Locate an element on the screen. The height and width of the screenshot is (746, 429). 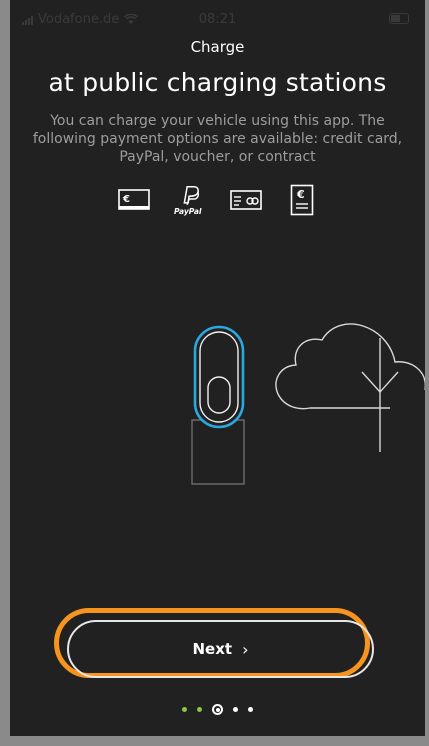
status-bar: Vodafone.de 08:21 is located at coordinates (217, 20).